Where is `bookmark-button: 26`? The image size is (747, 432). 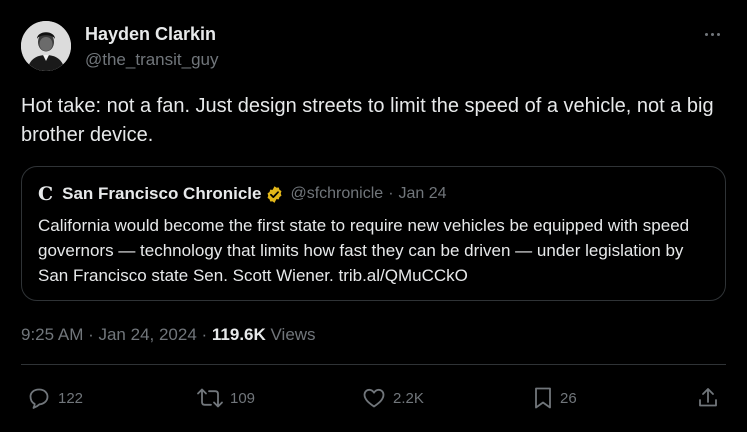 bookmark-button: 26 is located at coordinates (554, 398).